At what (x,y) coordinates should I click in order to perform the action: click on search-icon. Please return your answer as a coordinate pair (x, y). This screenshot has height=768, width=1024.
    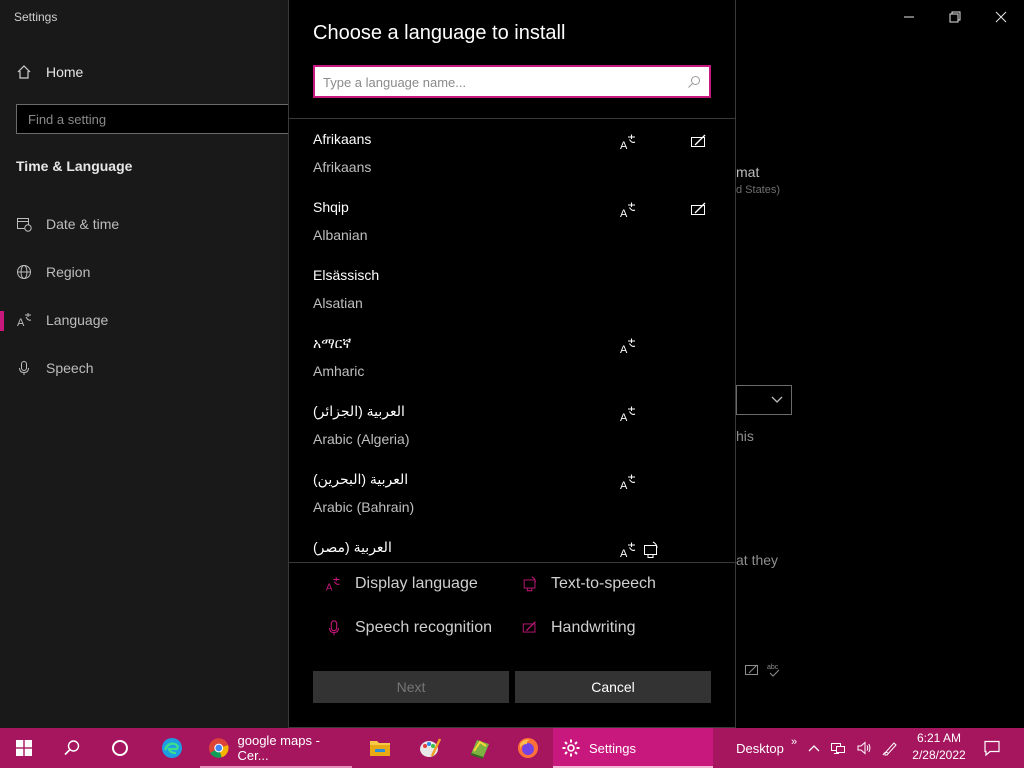
    Looking at the image, I should click on (694, 82).